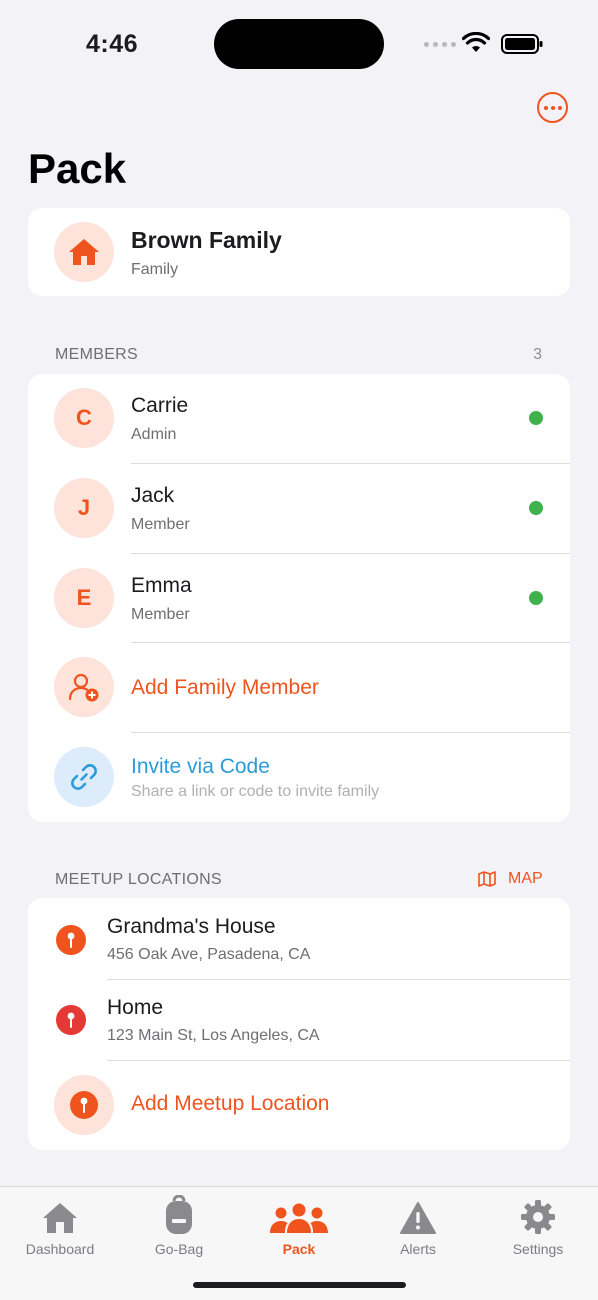 The height and width of the screenshot is (1300, 598). I want to click on tab-label: Go-Bag, so click(179, 1249).